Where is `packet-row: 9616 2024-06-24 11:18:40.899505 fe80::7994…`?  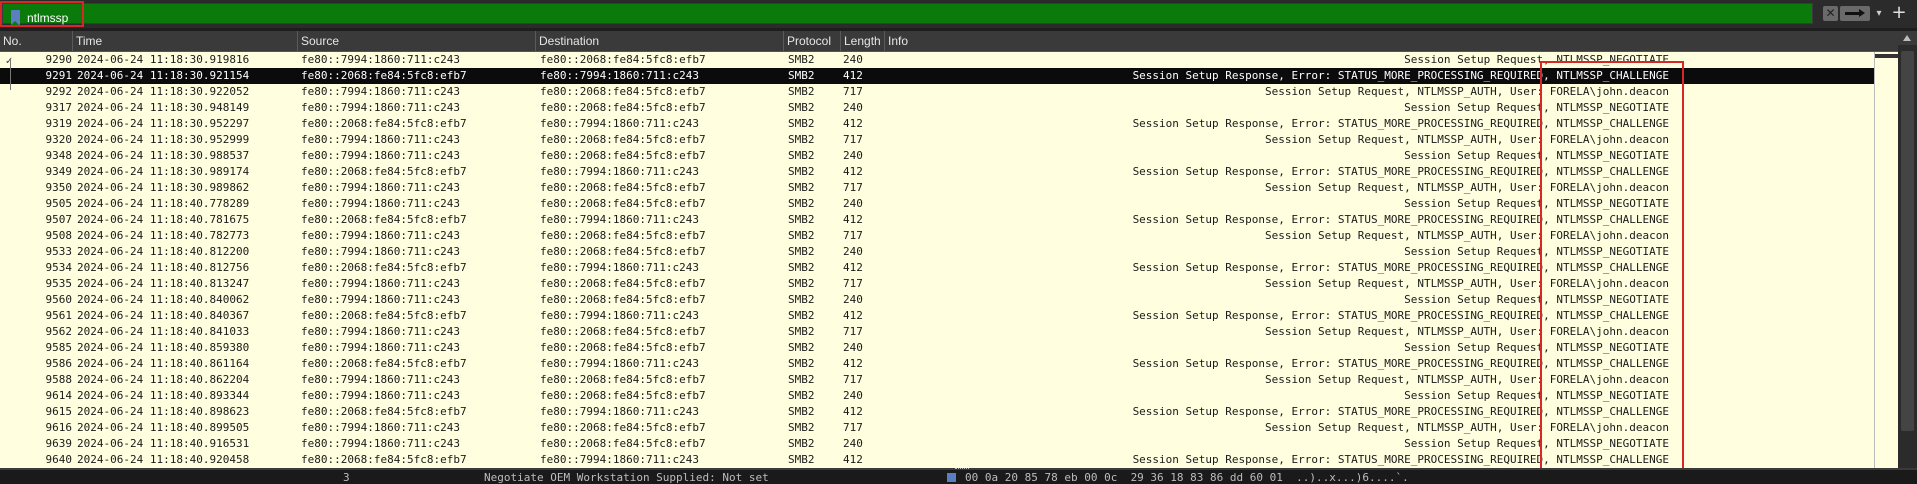
packet-row: 9616 2024-06-24 11:18:40.899505 fe80::7994… is located at coordinates (949, 428).